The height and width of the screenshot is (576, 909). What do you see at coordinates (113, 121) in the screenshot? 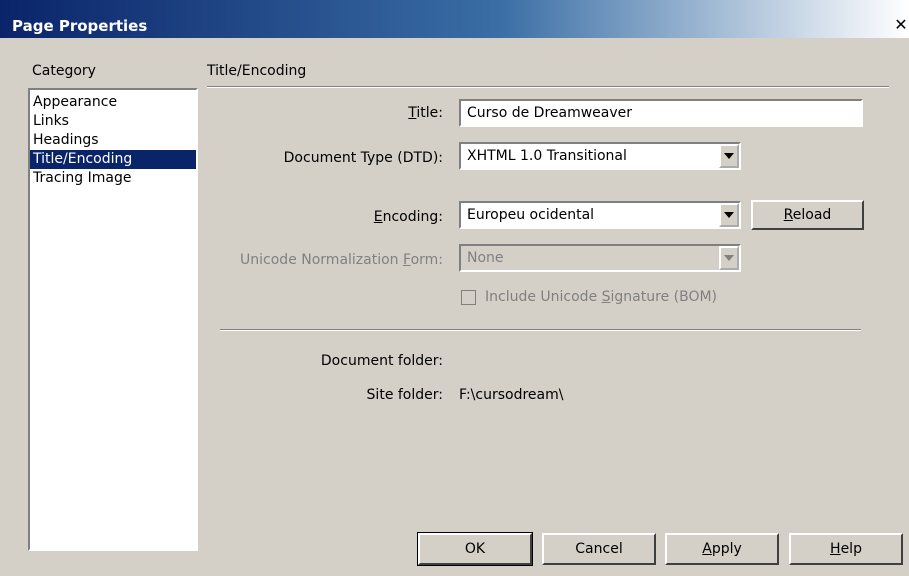
I see `category-item-links: Links` at bounding box center [113, 121].